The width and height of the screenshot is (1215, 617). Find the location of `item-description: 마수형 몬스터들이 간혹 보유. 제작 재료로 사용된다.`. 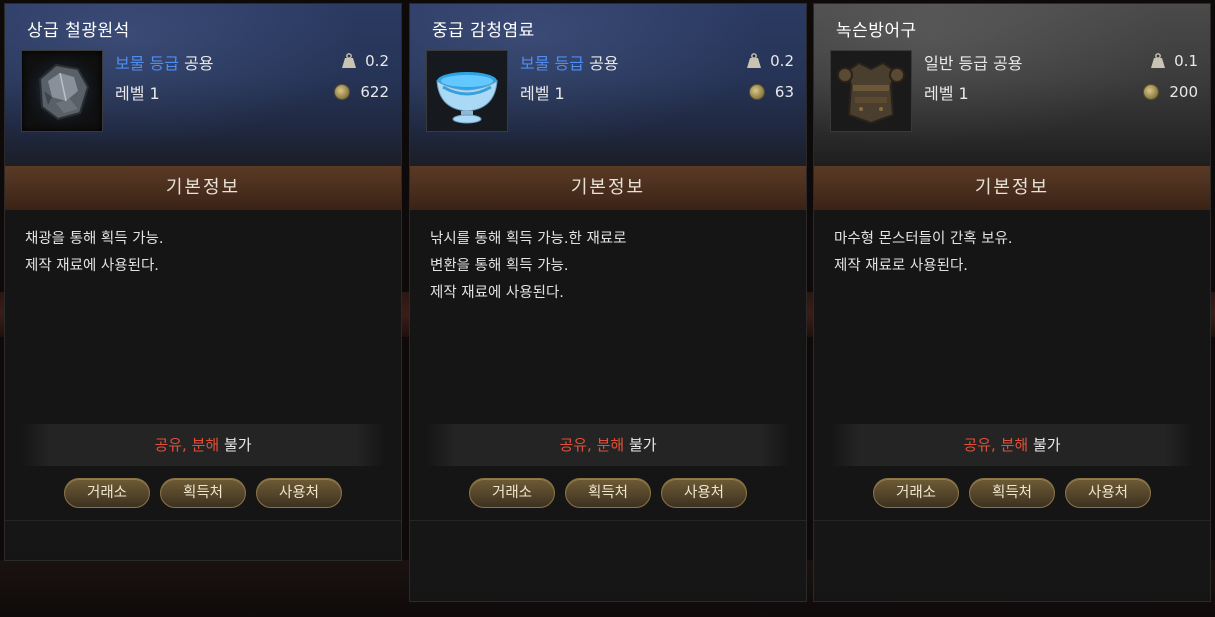

item-description: 마수형 몬스터들이 간혹 보유. 제작 재료로 사용된다. is located at coordinates (1012, 317).